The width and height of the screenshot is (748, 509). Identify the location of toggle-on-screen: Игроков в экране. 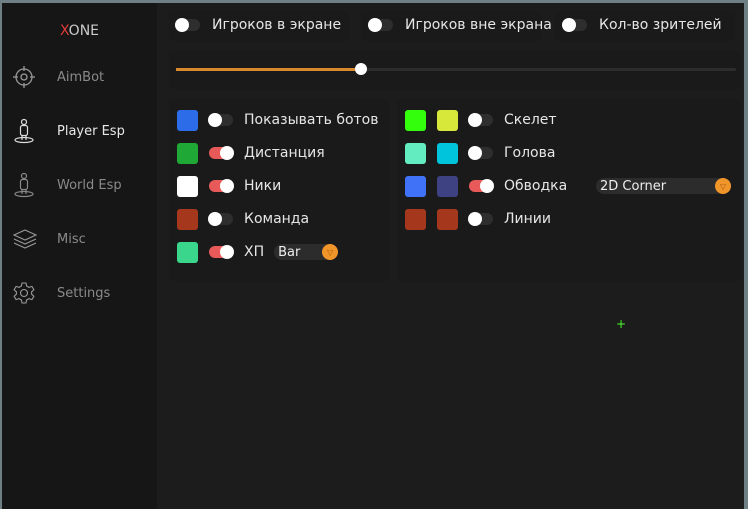
(258, 25).